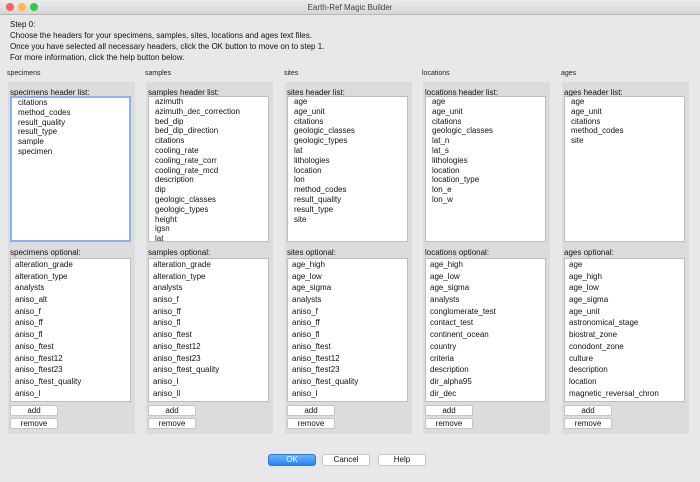 The image size is (700, 482). Describe the element at coordinates (402, 460) in the screenshot. I see `help-button: Help` at that location.